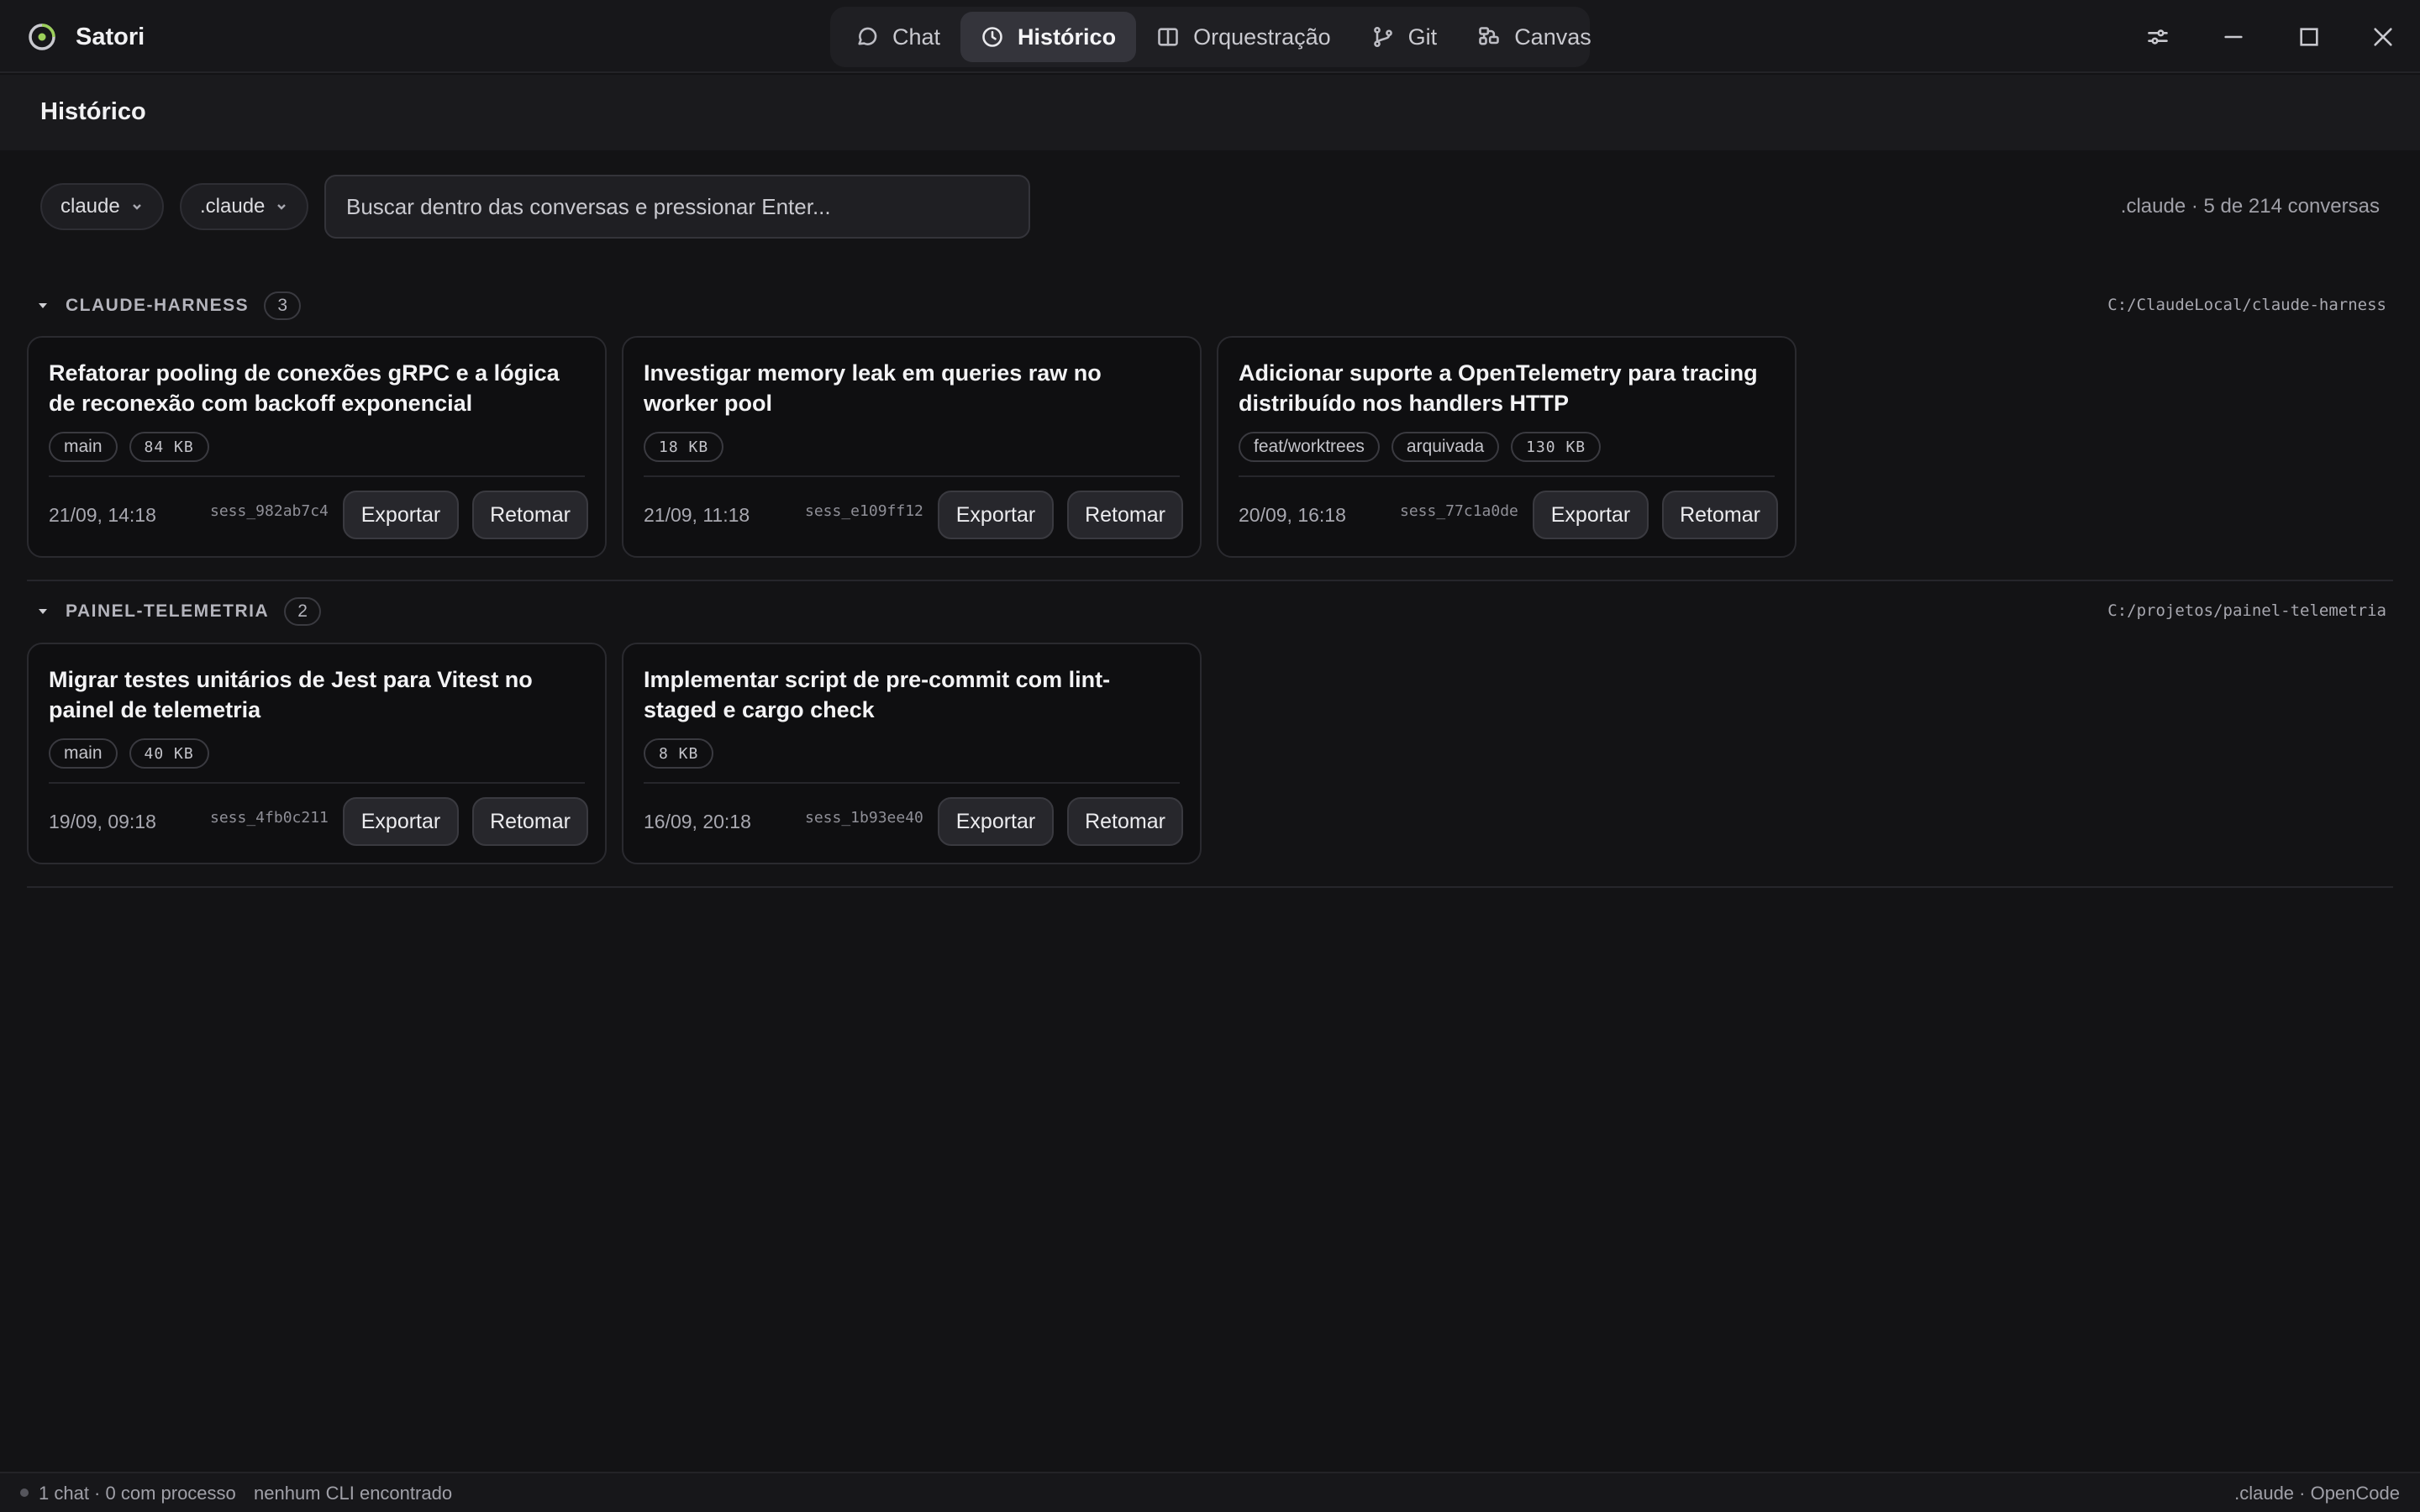  I want to click on tab-canvas: Canvas, so click(1534, 37).